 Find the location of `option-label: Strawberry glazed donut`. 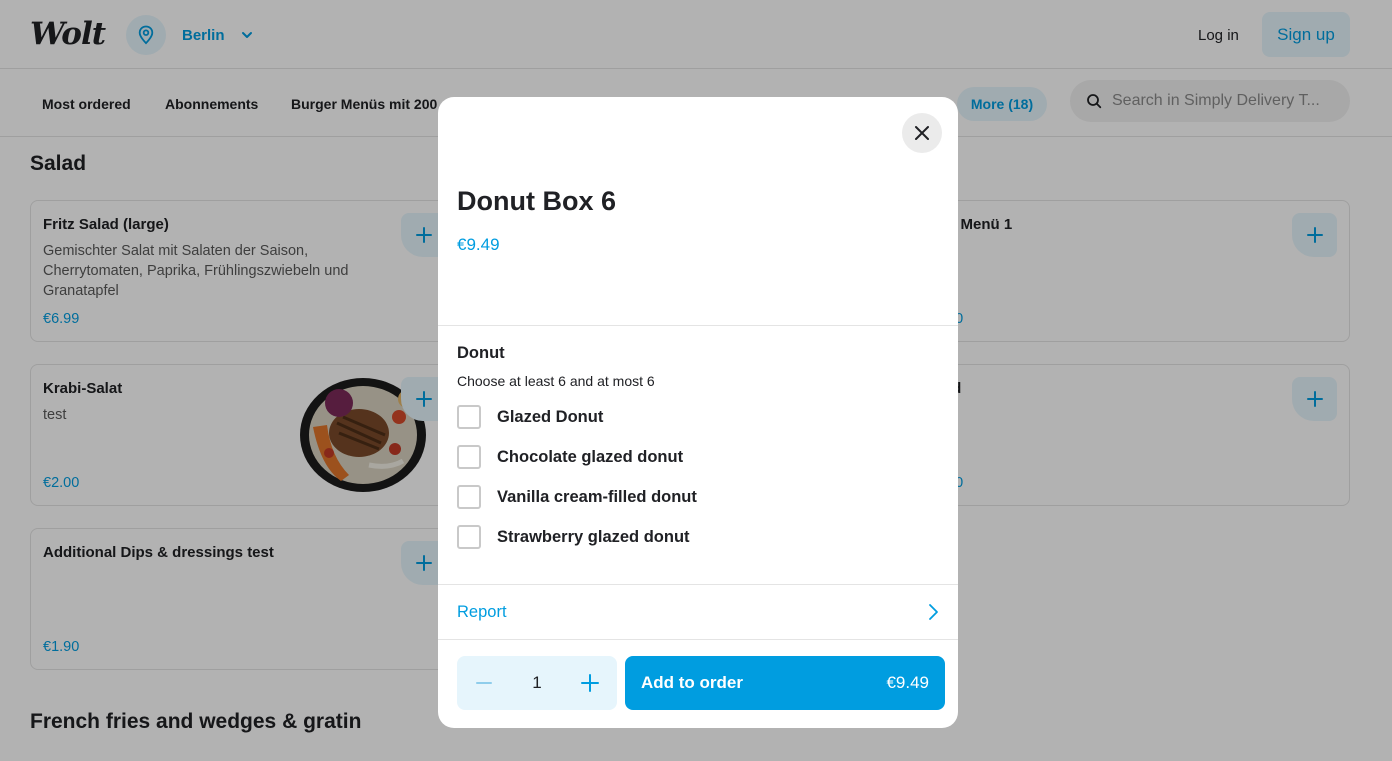

option-label: Strawberry glazed donut is located at coordinates (593, 536).